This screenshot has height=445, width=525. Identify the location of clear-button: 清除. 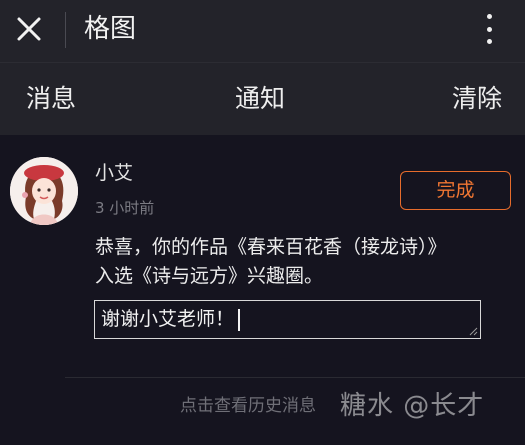
(477, 99).